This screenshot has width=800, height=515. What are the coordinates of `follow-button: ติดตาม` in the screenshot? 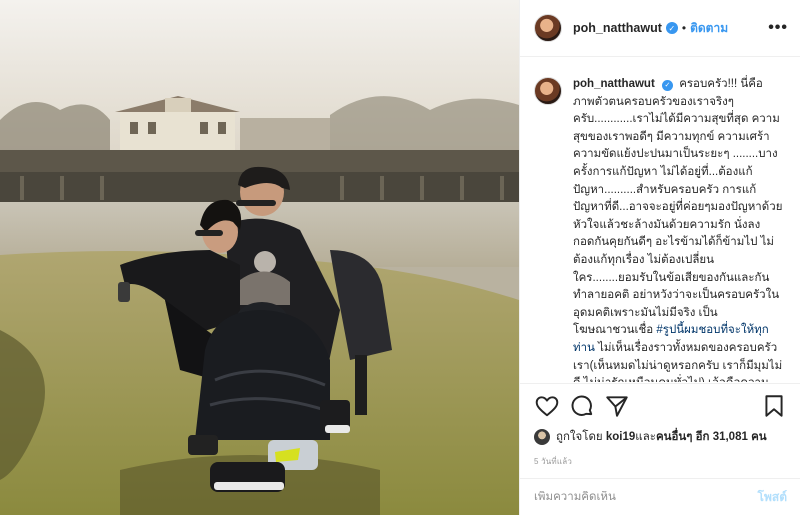 It's located at (709, 28).